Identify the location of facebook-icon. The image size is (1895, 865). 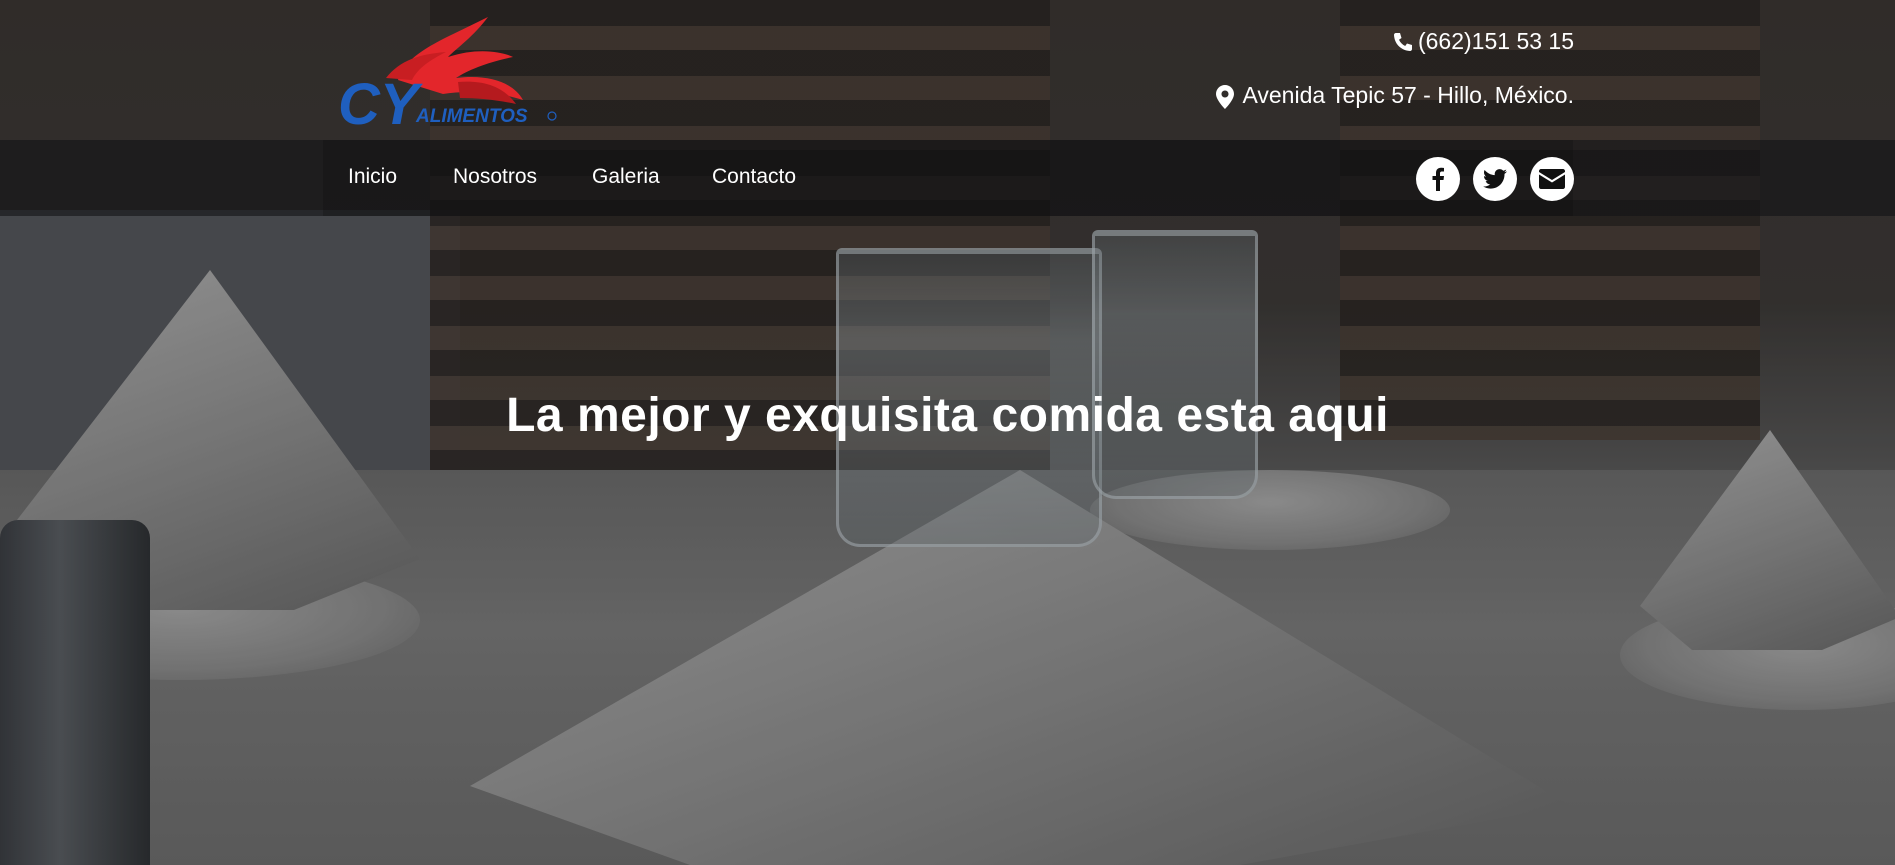
(1438, 179).